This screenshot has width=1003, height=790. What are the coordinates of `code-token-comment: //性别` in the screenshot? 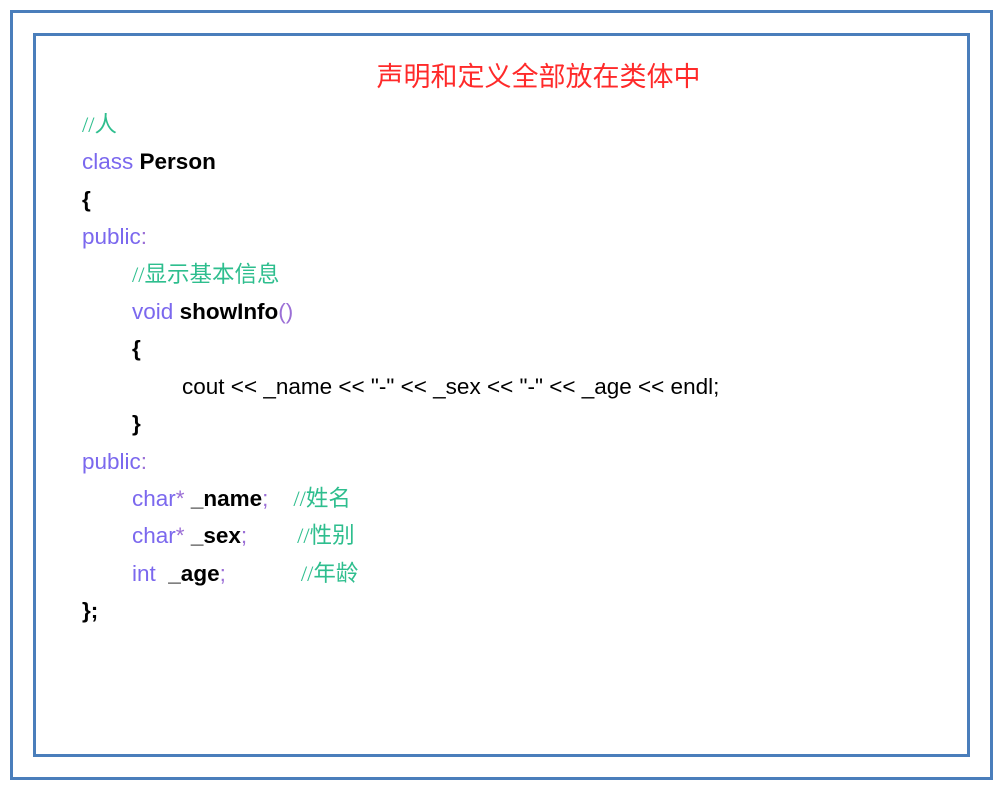 It's located at (326, 536).